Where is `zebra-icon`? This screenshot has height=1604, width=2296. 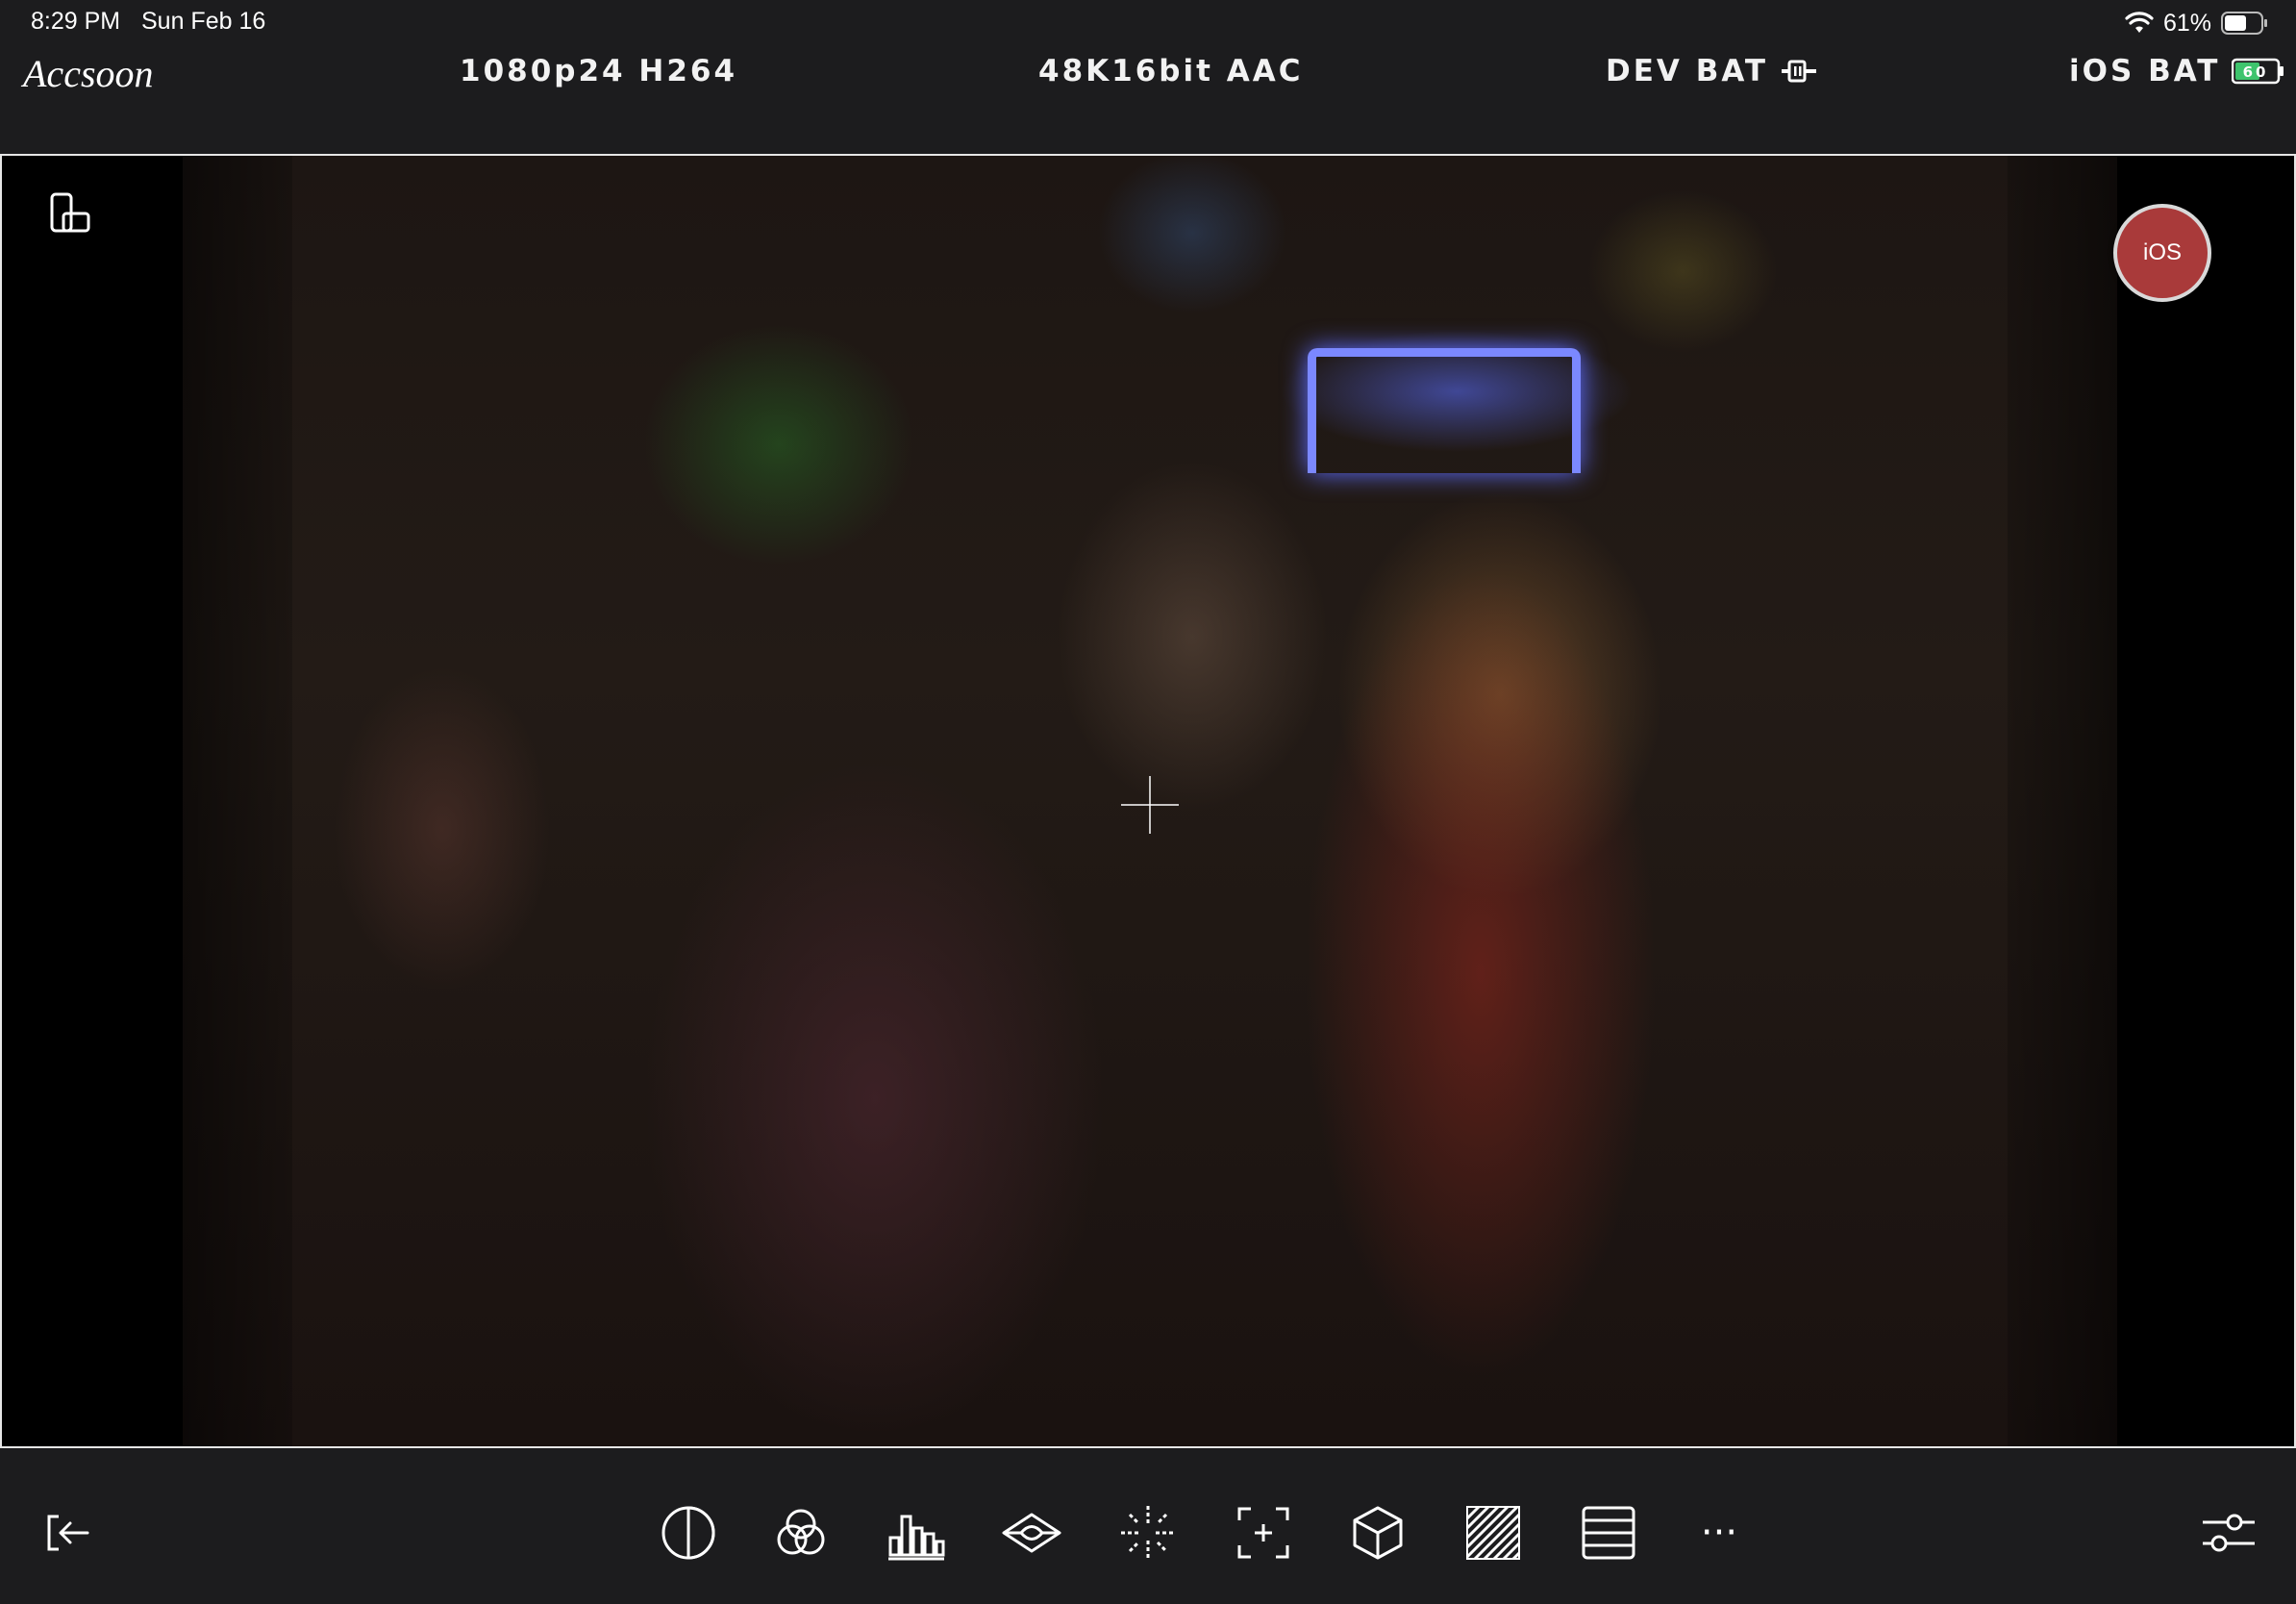 zebra-icon is located at coordinates (1493, 1533).